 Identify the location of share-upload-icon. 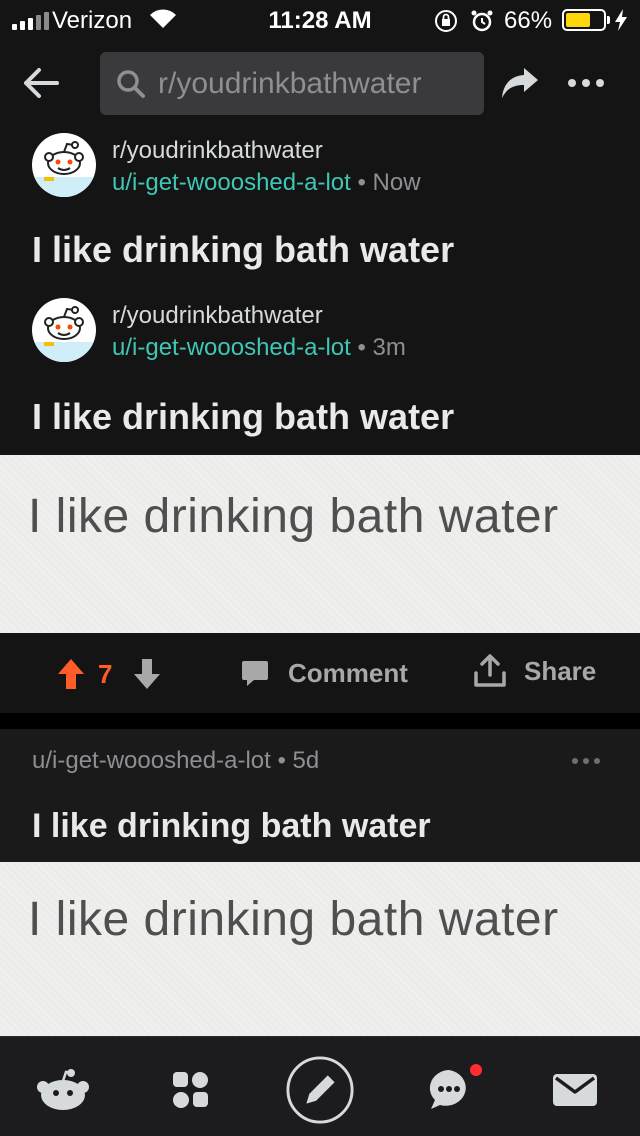
(490, 670).